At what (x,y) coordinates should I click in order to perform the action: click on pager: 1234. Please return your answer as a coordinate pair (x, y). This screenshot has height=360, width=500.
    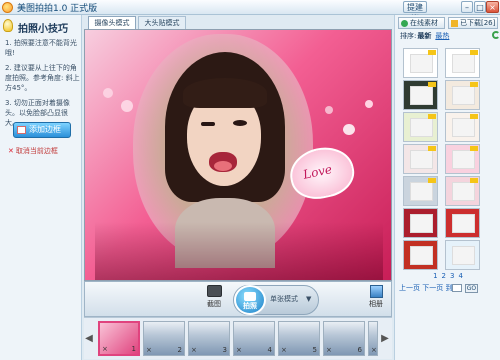
    Looking at the image, I should click on (447, 276).